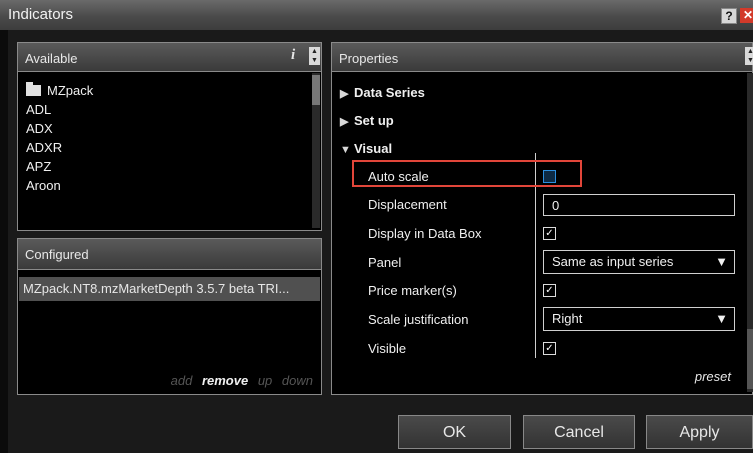 The width and height of the screenshot is (753, 453). What do you see at coordinates (367, 120) in the screenshot?
I see `section-set-up: ▶ Set up` at bounding box center [367, 120].